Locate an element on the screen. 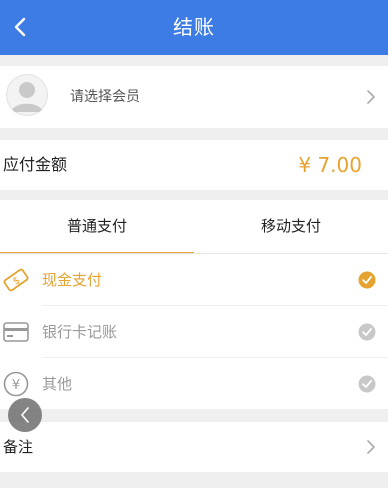 The width and height of the screenshot is (388, 488). payment-option-bank-card: 银行卡记账 is located at coordinates (194, 332).